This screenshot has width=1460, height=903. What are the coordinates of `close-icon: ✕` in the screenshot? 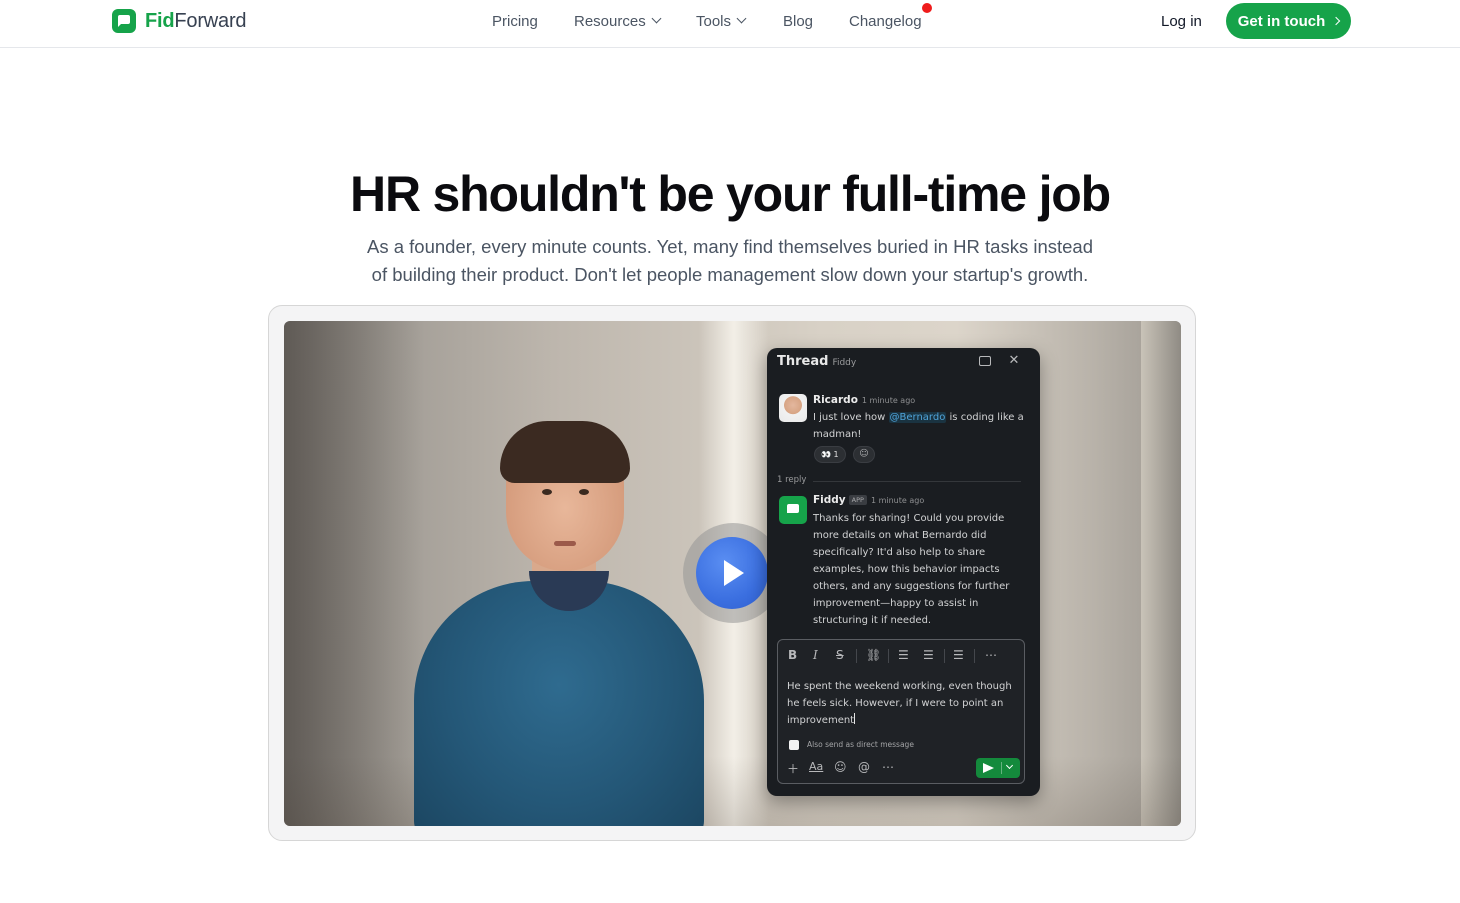 It's located at (1014, 361).